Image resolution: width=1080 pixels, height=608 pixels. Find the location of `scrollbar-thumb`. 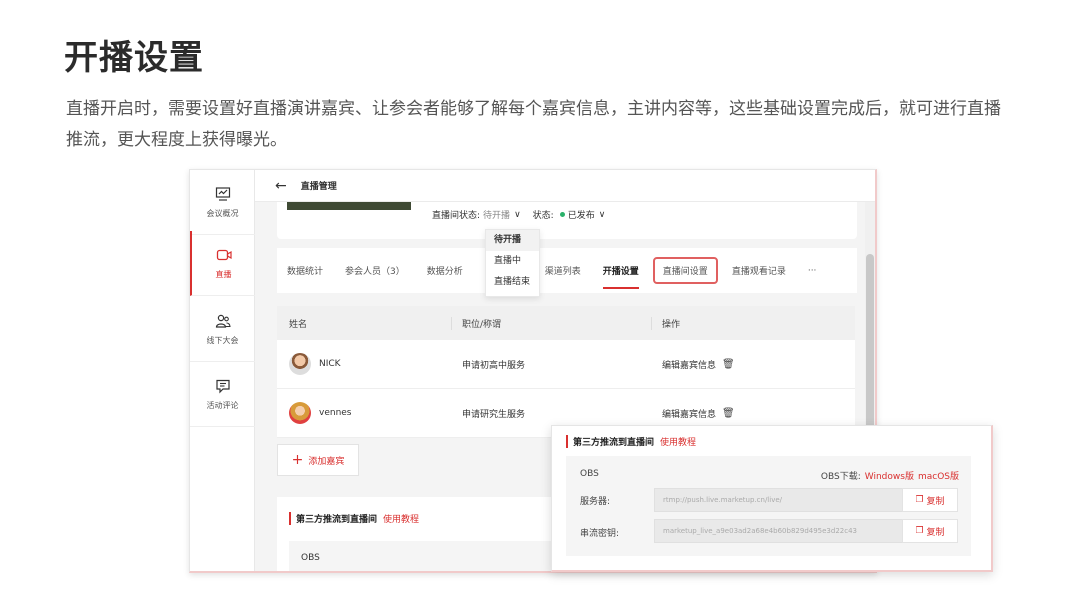

scrollbar-thumb is located at coordinates (870, 344).